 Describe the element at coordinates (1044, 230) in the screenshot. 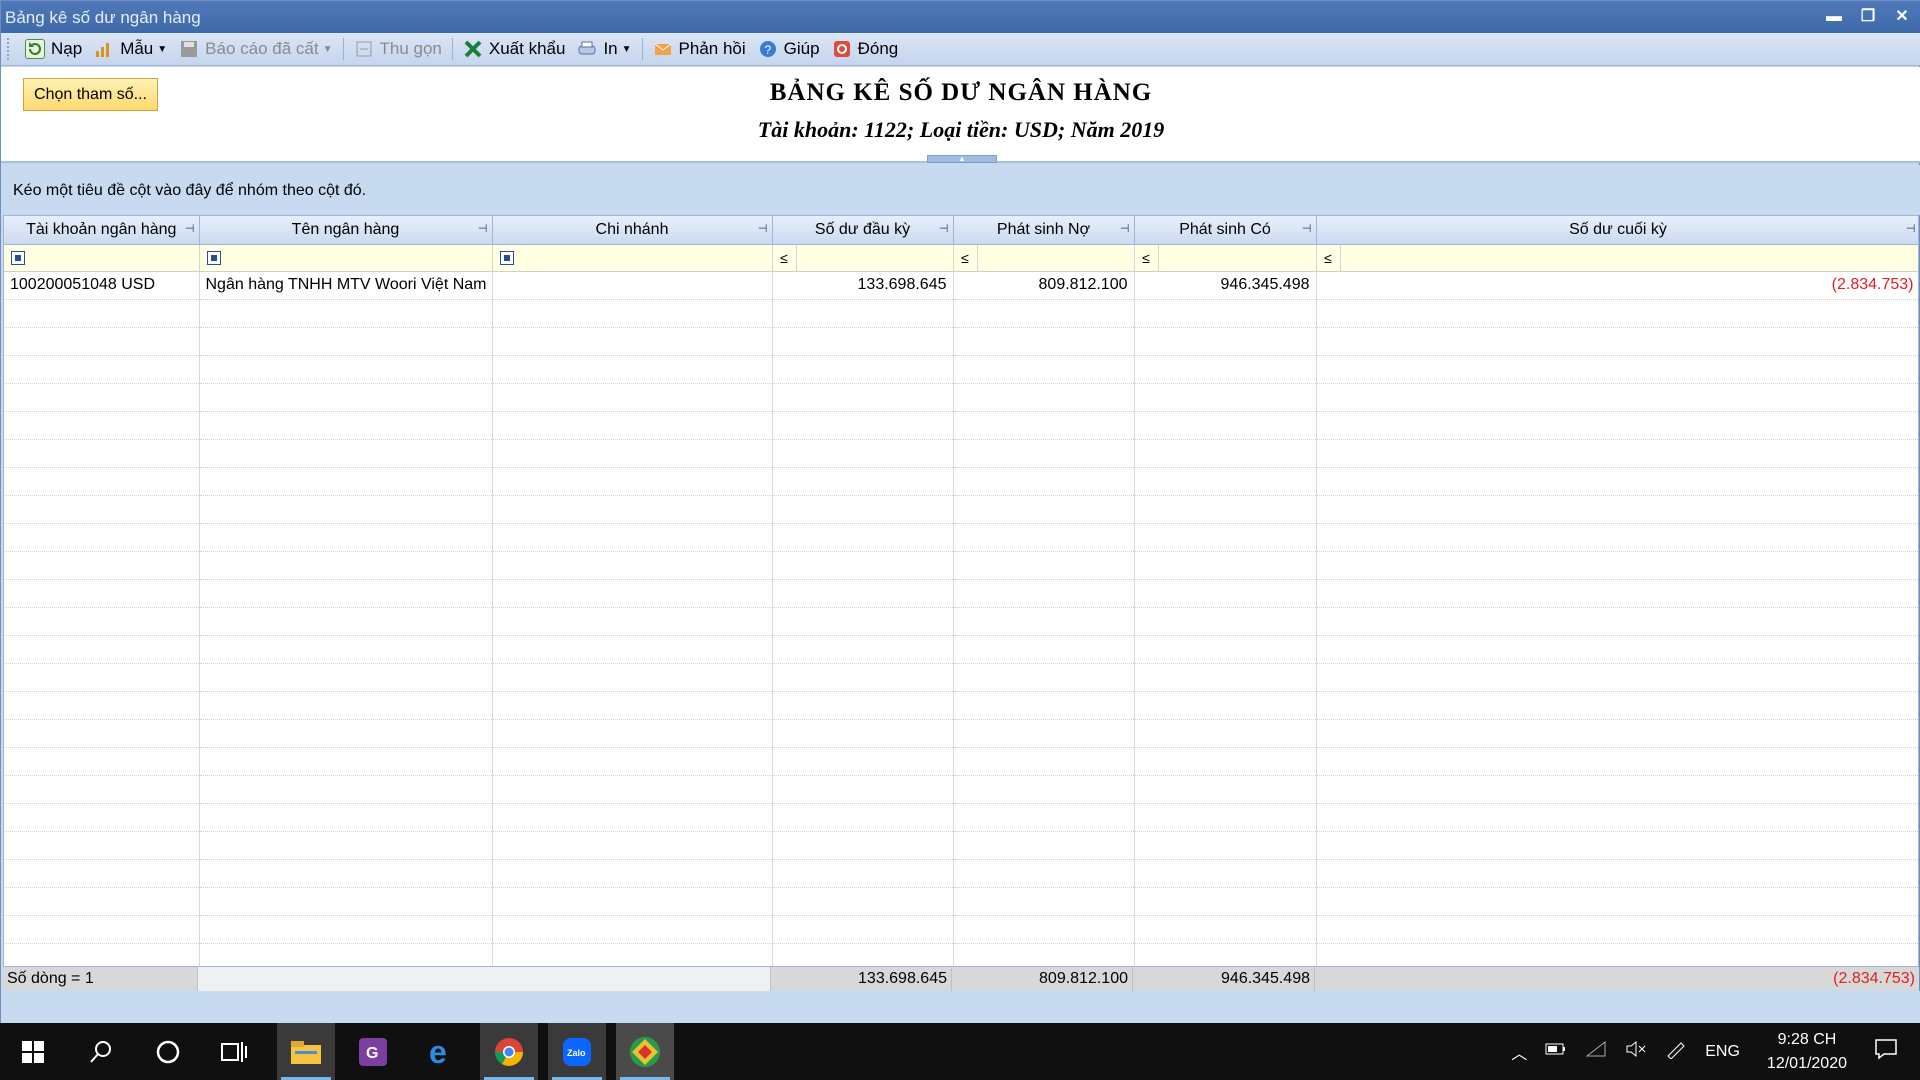

I see `column-header: Phát sinh Nợ ⊣` at that location.